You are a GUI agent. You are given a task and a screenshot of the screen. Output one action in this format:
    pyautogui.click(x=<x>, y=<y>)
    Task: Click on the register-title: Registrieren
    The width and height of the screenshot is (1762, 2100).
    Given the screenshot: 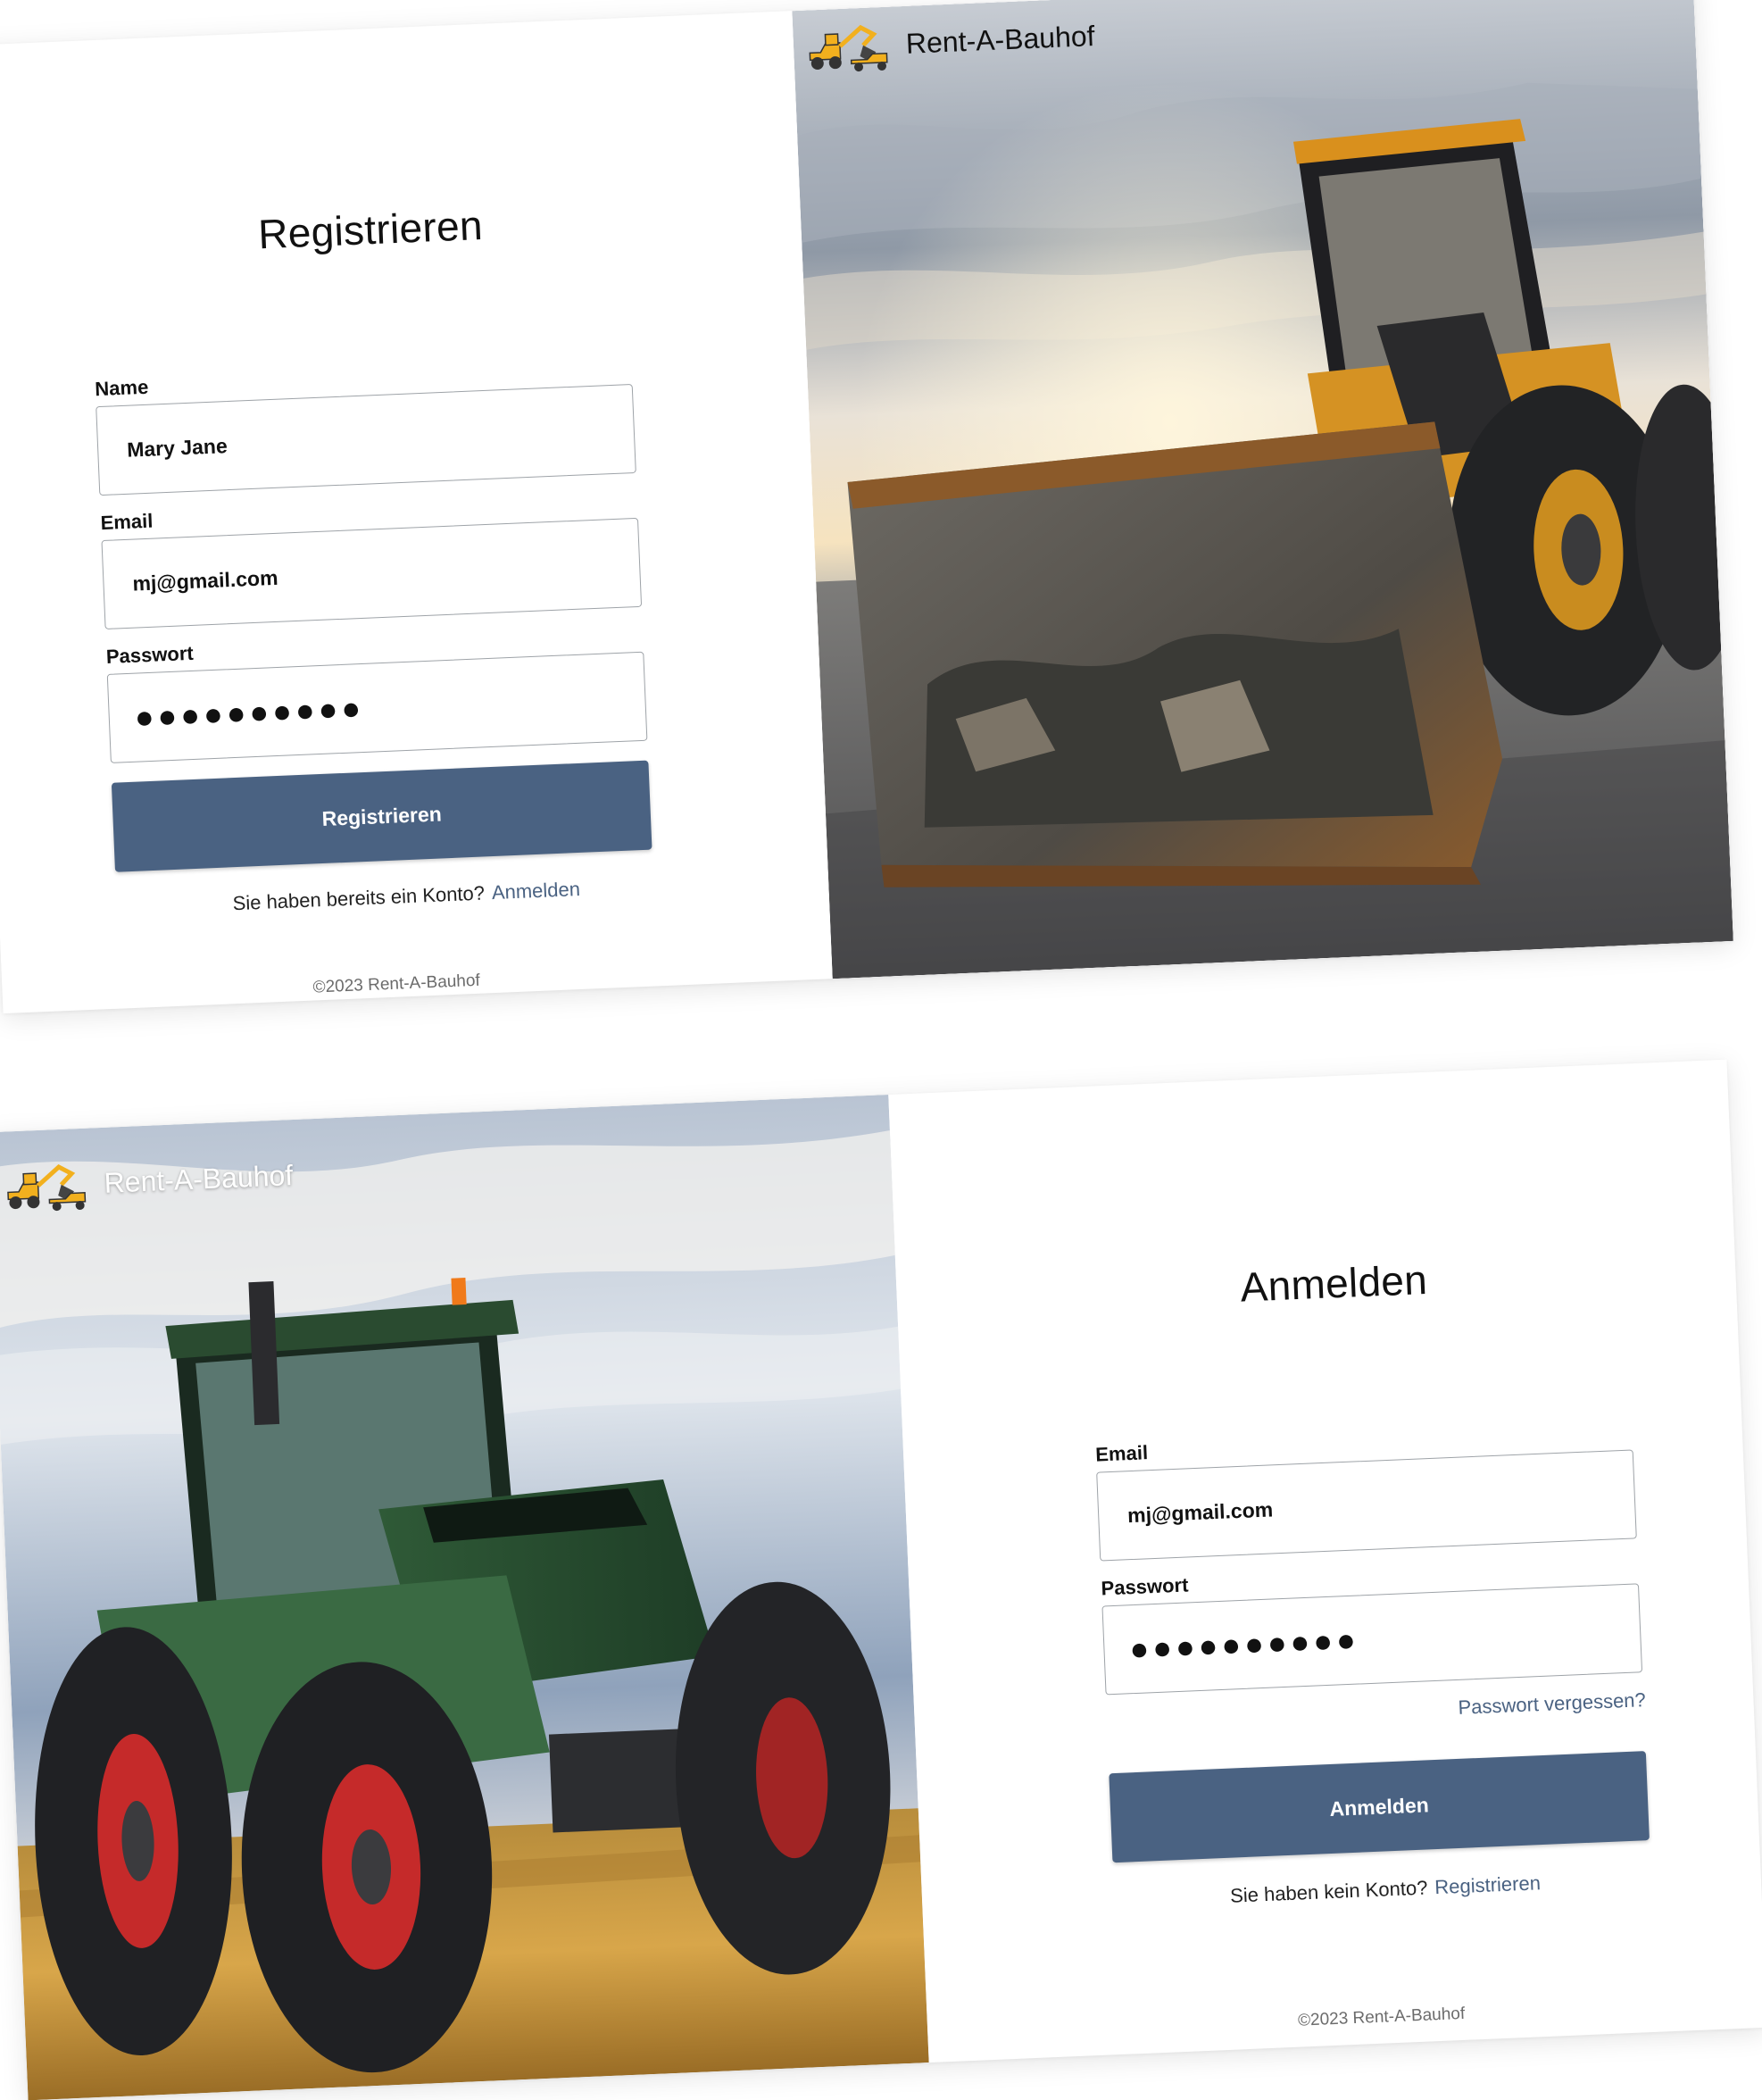 What is the action you would take?
    pyautogui.click(x=370, y=230)
    